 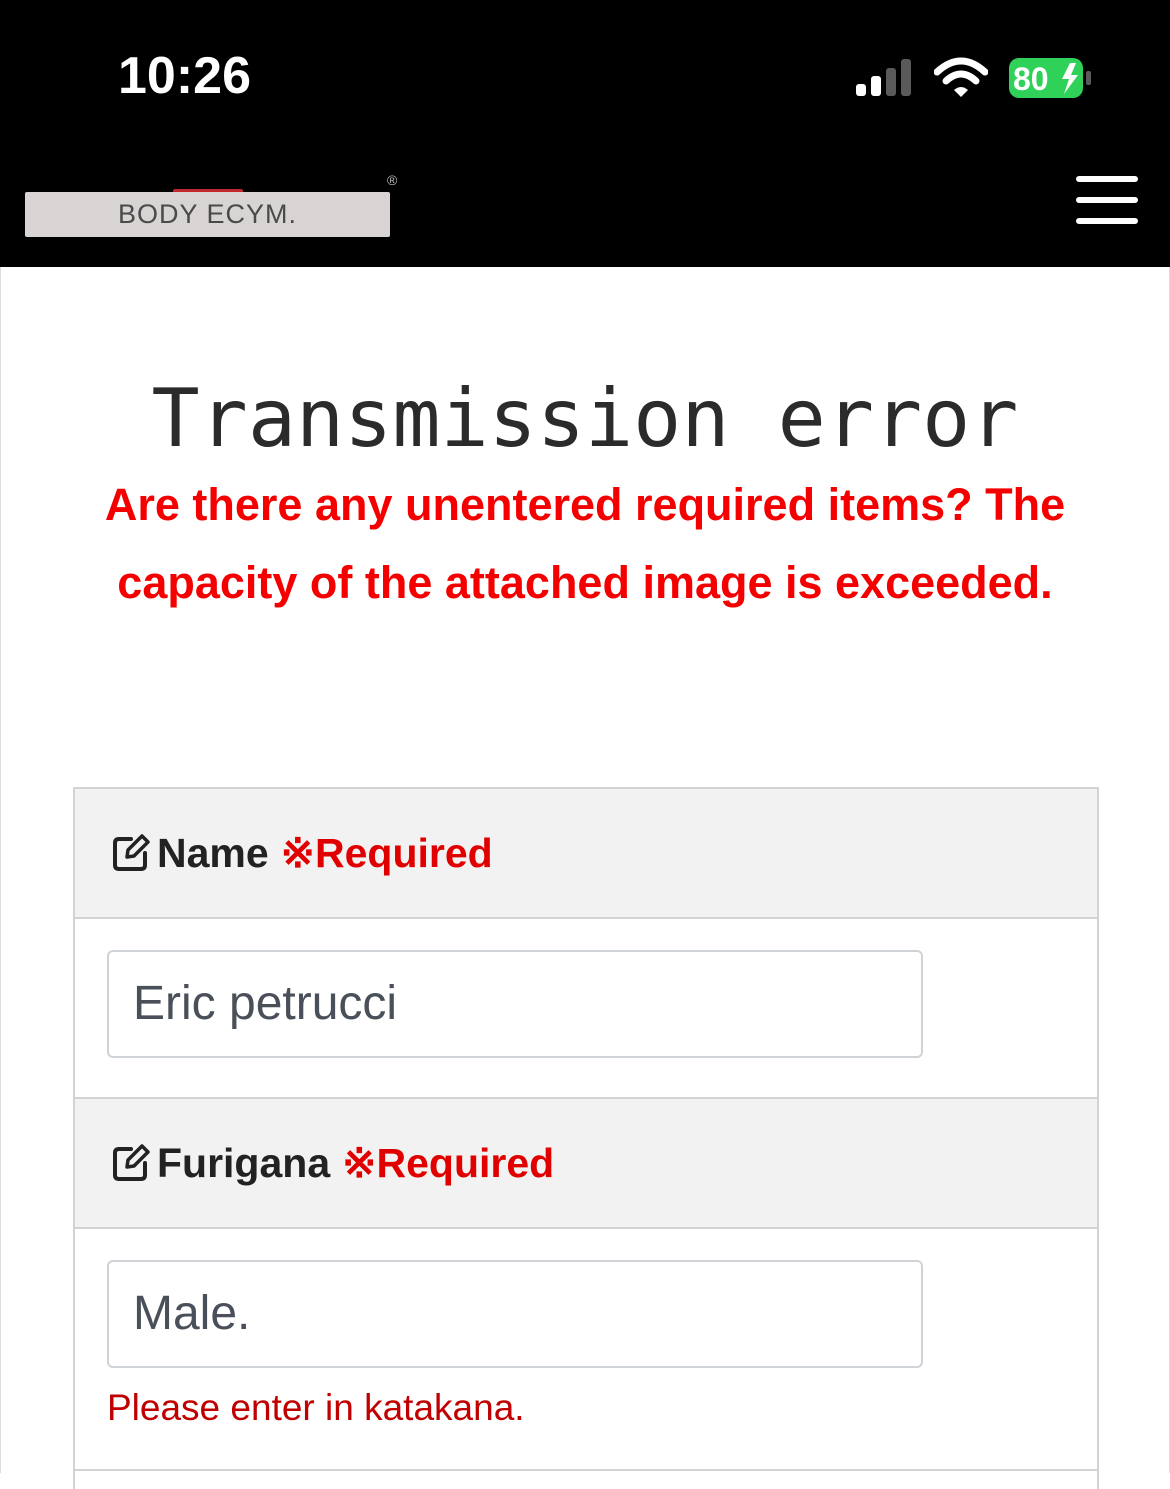 I want to click on status-bar: 10:26 80, so click(x=585, y=75).